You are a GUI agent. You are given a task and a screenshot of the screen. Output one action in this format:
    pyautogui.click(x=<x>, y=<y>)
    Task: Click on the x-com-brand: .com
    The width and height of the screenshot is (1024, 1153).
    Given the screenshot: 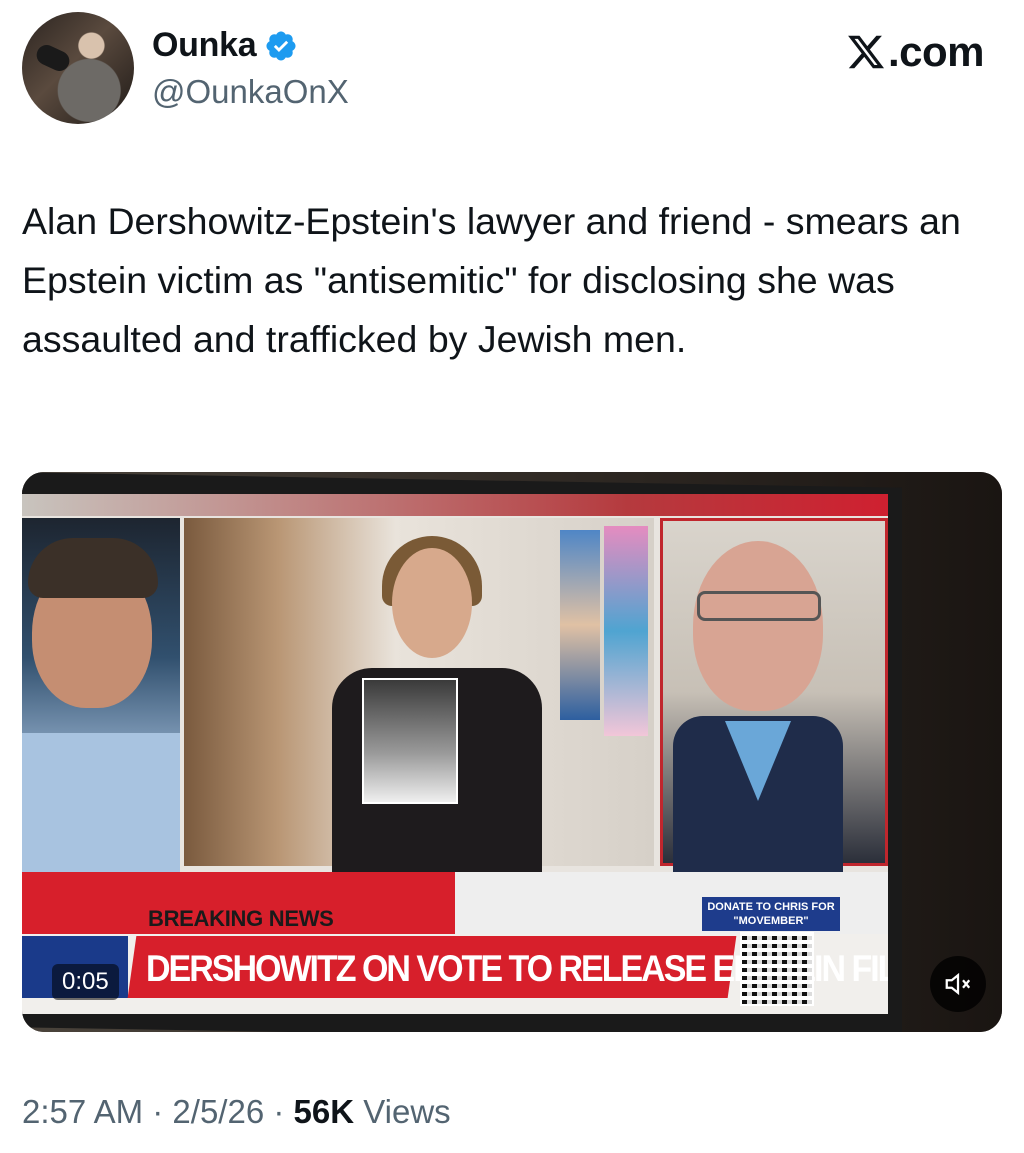 What is the action you would take?
    pyautogui.click(x=915, y=52)
    